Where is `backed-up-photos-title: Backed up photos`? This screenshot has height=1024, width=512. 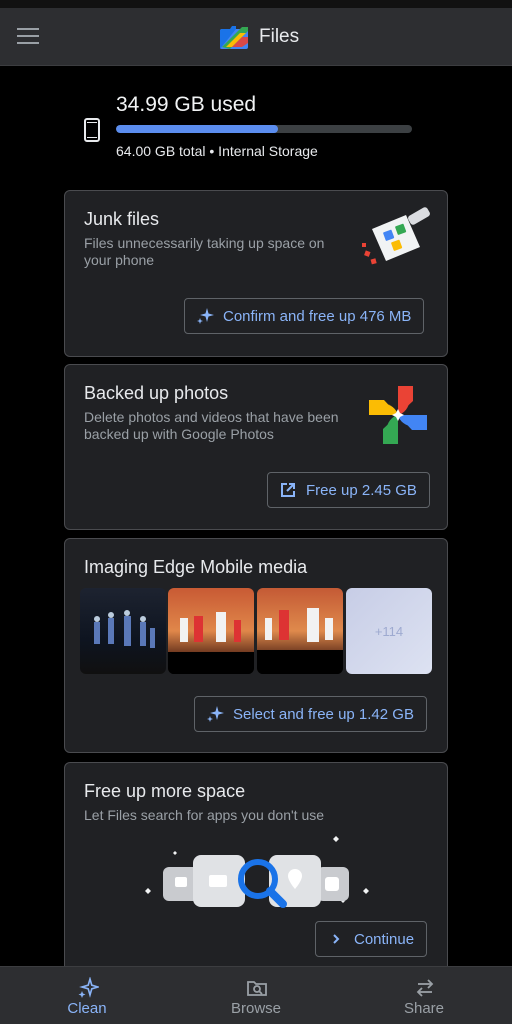 backed-up-photos-title: Backed up photos is located at coordinates (156, 393).